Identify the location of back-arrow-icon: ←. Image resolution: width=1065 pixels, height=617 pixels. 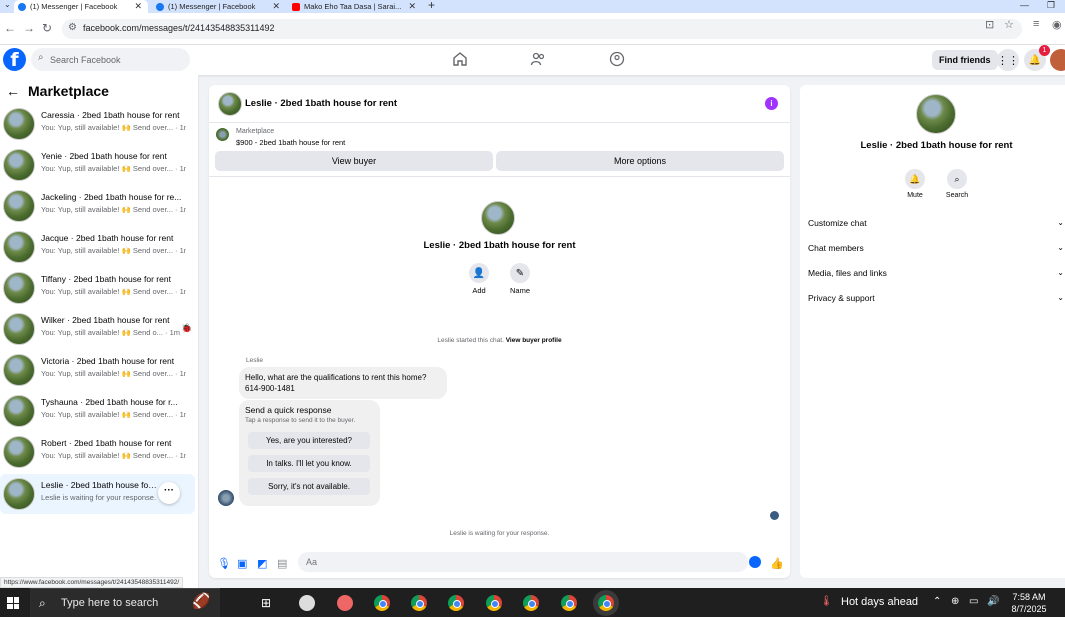
(13, 91).